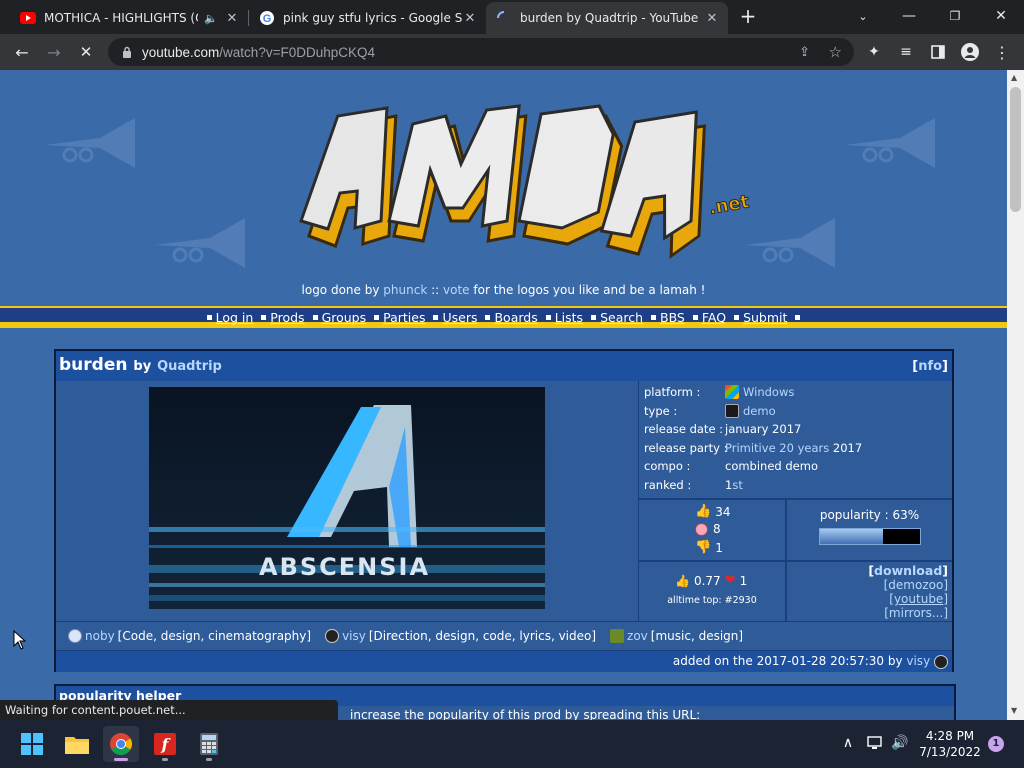 The image size is (1024, 768). Describe the element at coordinates (763, 429) in the screenshot. I see `release-date-value: january 2017` at that location.